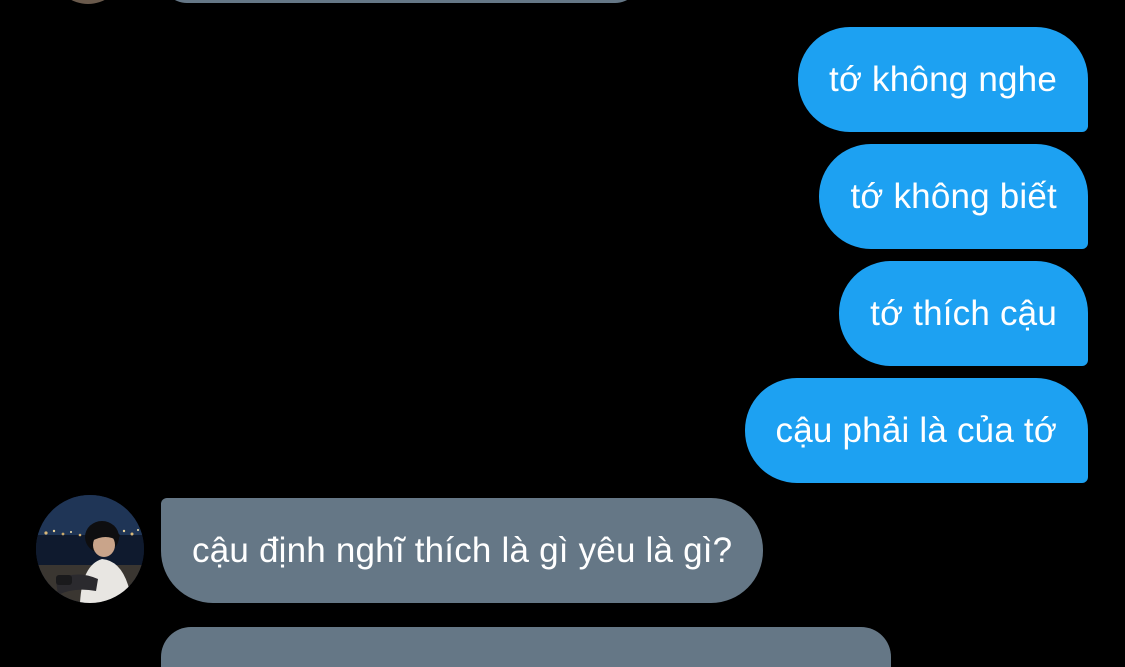 The image size is (1125, 667). I want to click on message-text: tớ không nghe, so click(943, 79).